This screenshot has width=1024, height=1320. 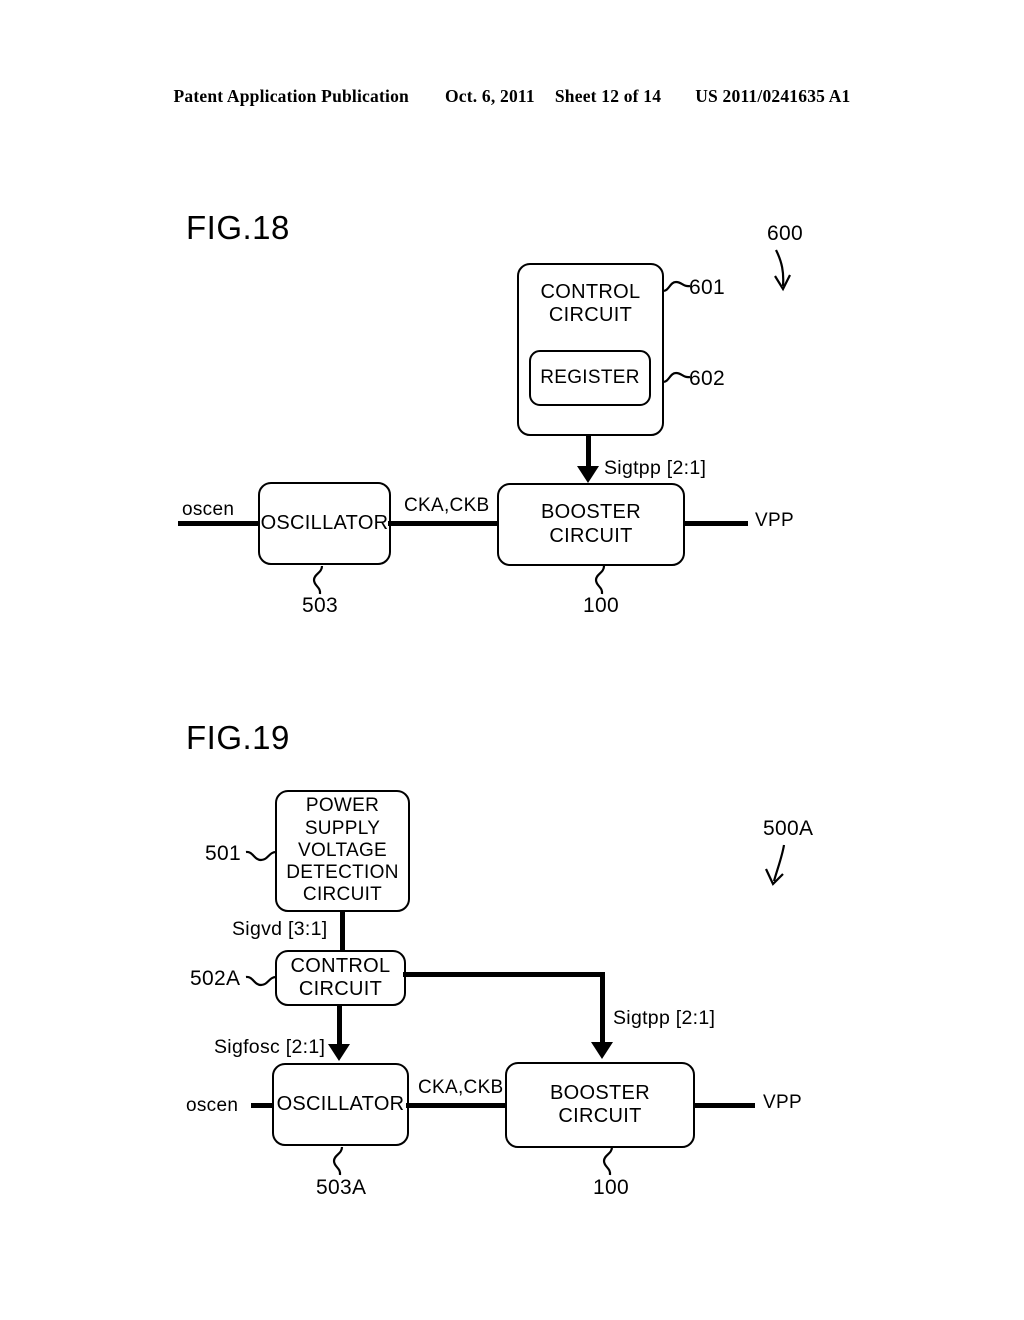 I want to click on fig19-detection-circuit-label-line4: DETECTION, so click(x=342, y=873).